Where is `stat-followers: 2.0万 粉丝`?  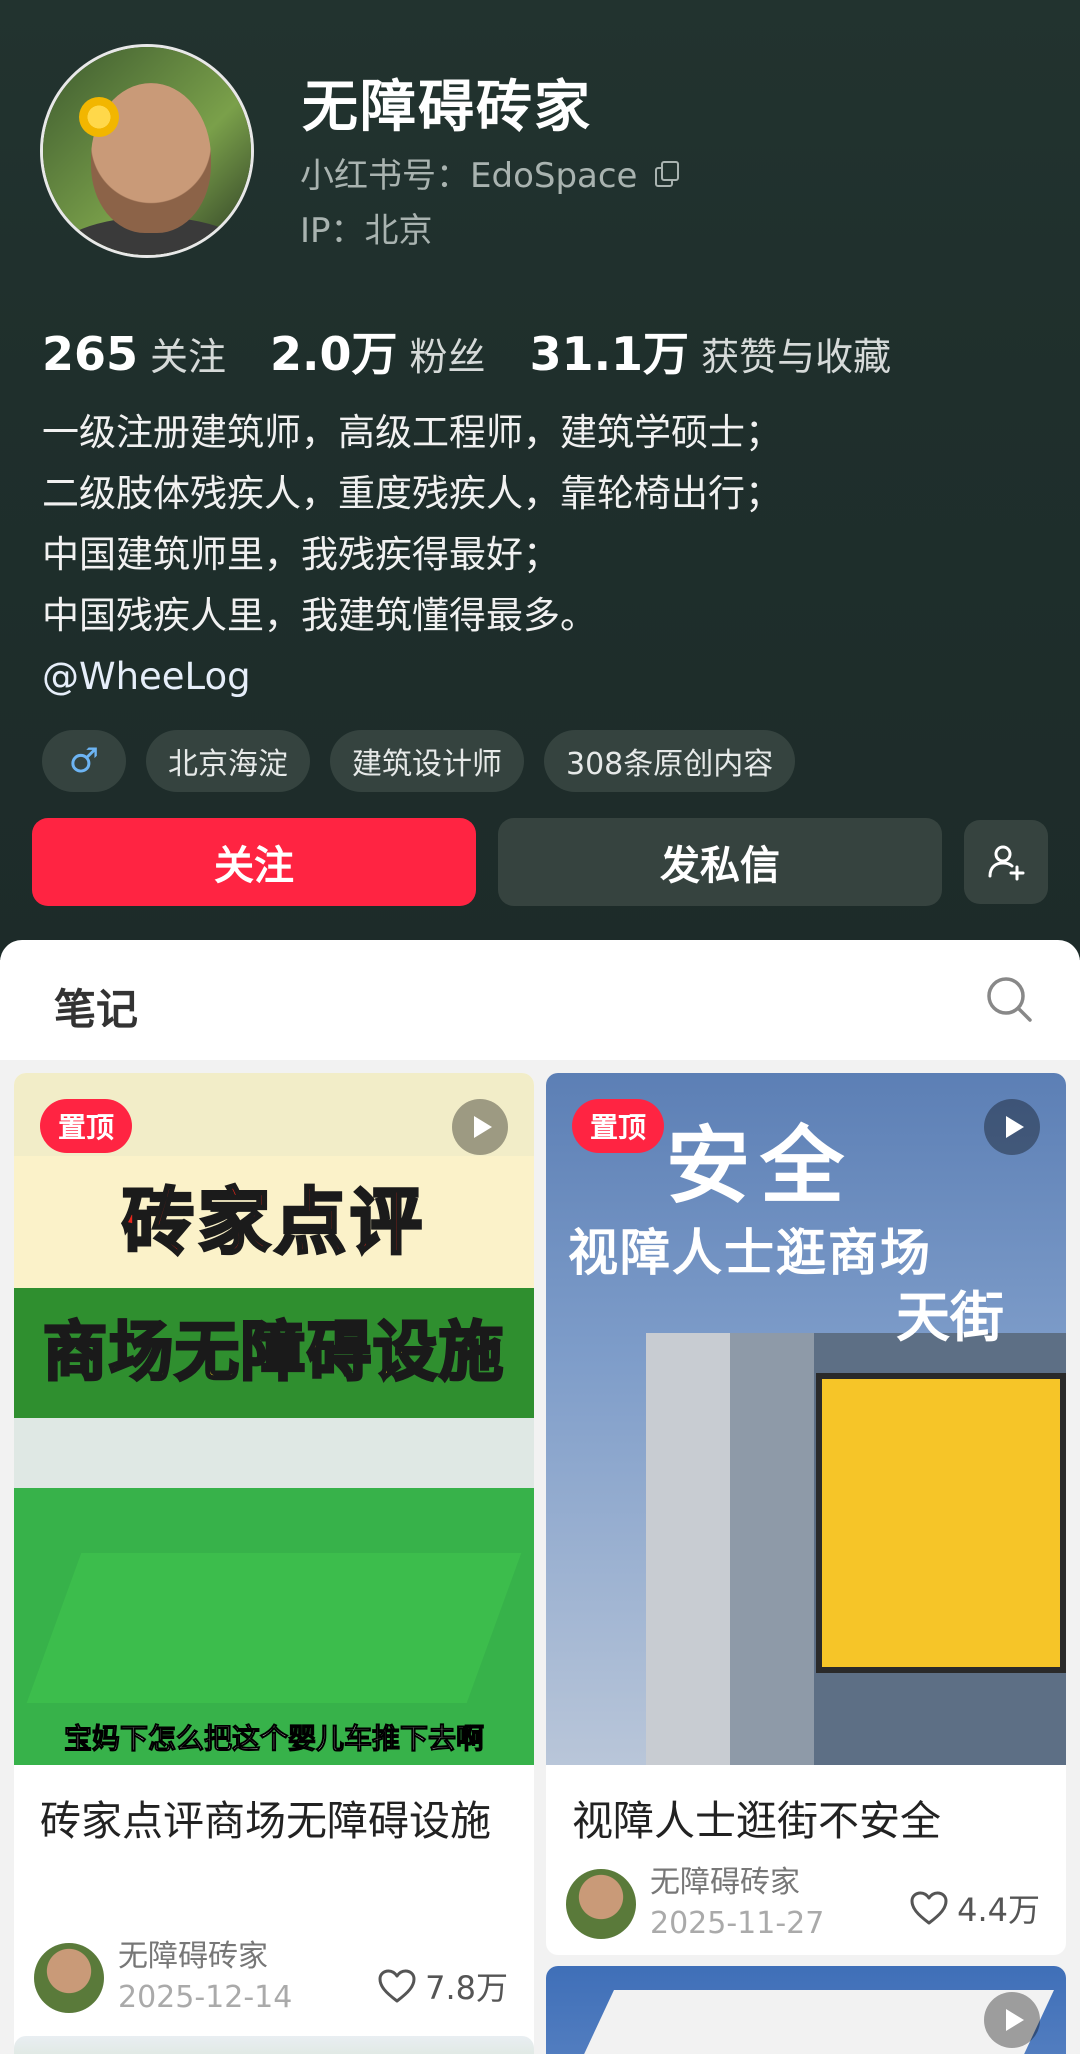 stat-followers: 2.0万 粉丝 is located at coordinates (378, 351).